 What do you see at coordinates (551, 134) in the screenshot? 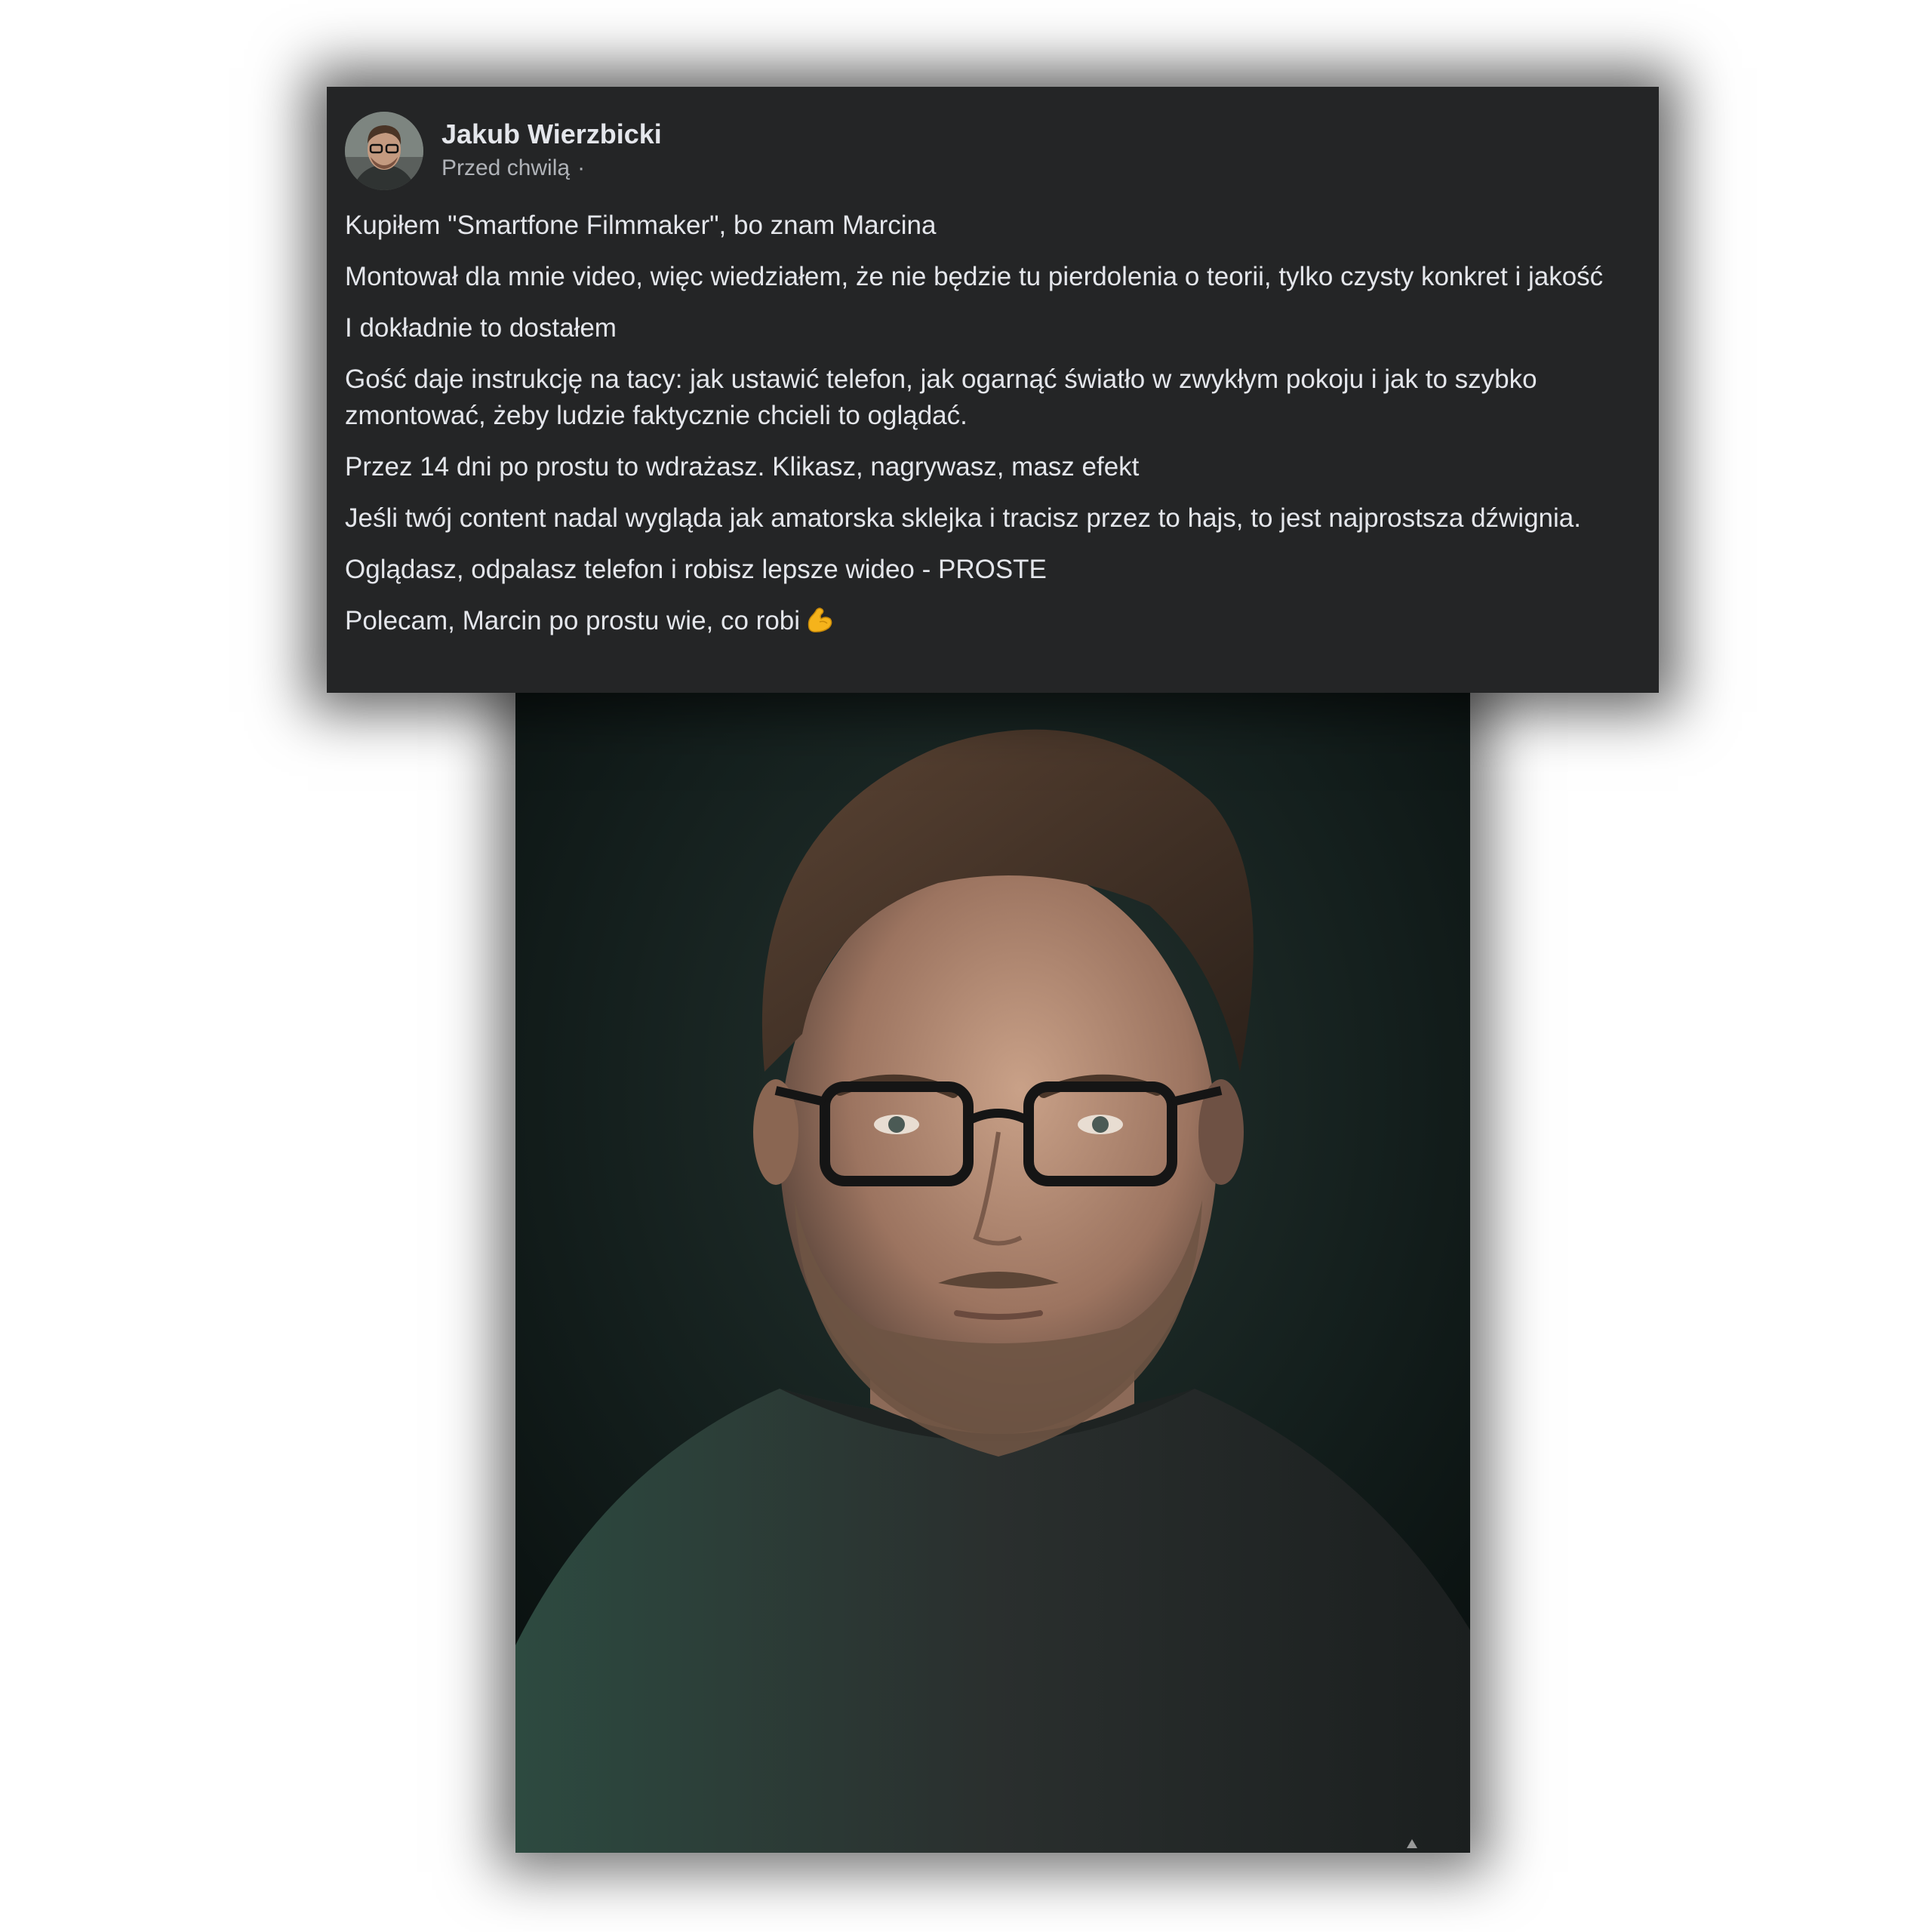
I see `author-name: Jakub Wierzbicki` at bounding box center [551, 134].